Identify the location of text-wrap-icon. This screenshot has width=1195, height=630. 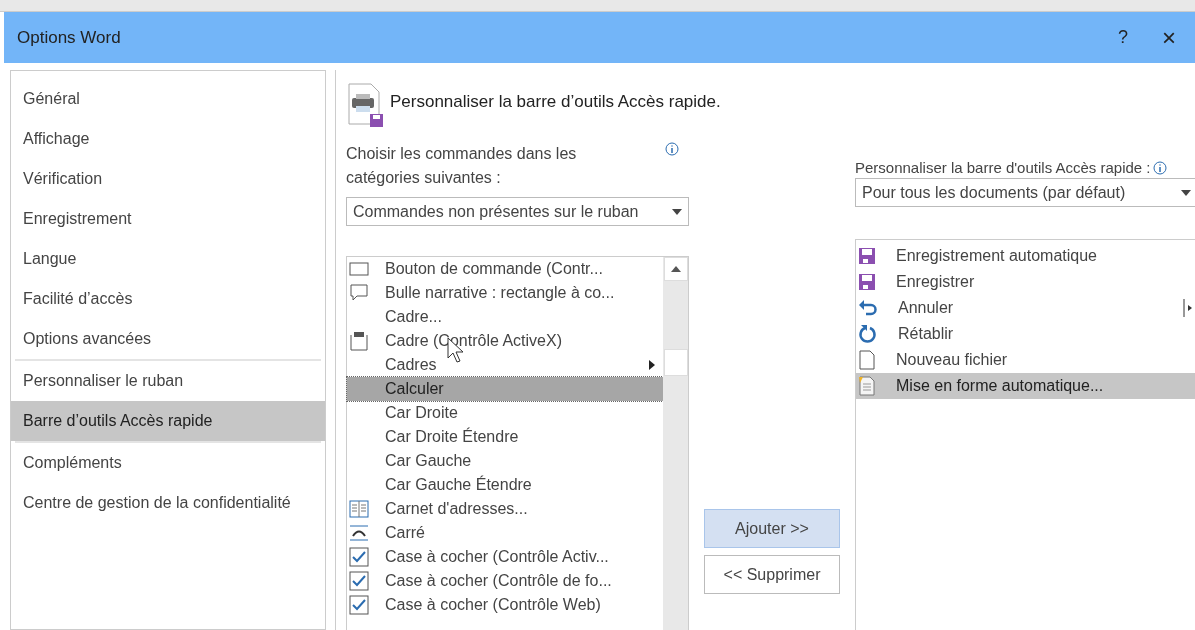
(359, 533).